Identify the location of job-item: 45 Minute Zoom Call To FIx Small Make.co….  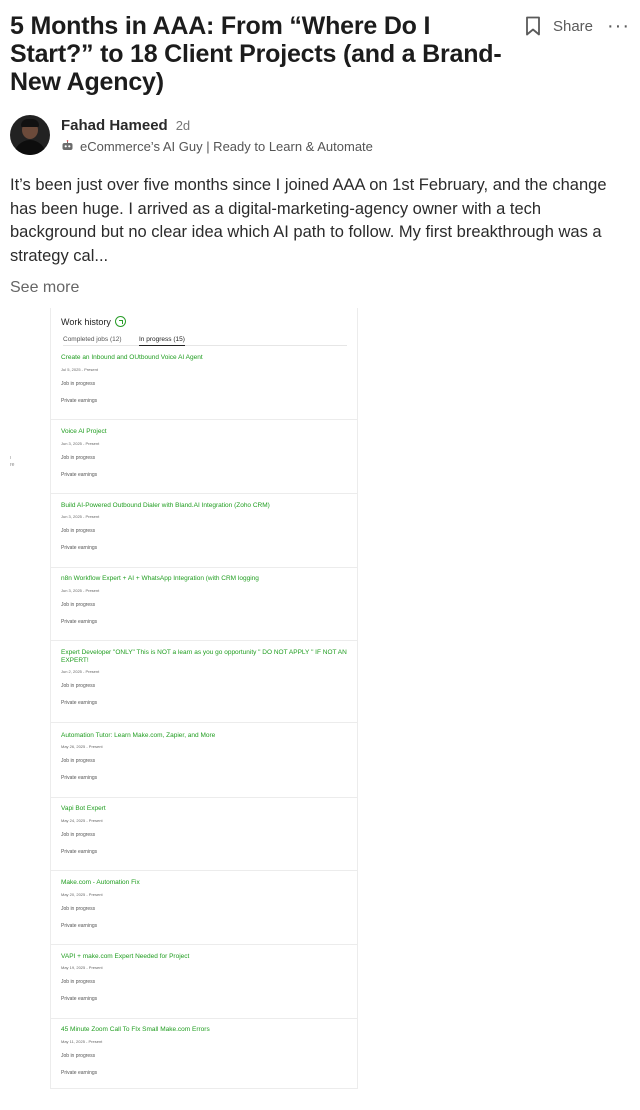
(204, 1057).